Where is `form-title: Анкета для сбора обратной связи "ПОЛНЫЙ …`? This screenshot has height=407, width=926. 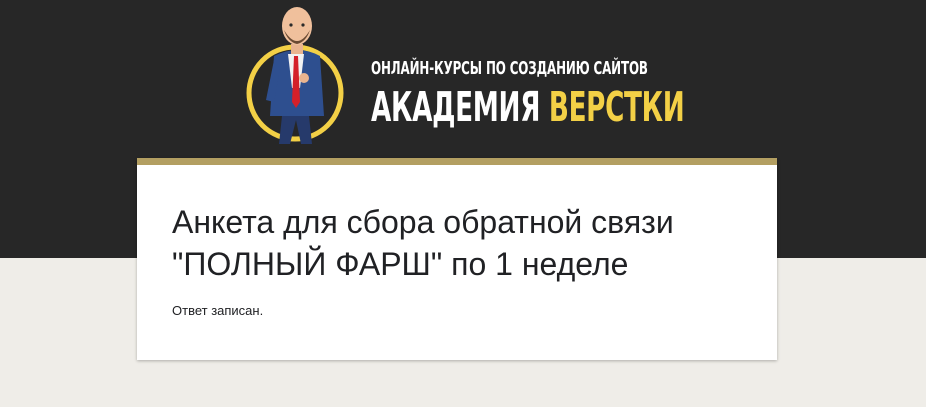
form-title: Анкета для сбора обратной связи "ПОЛНЫЙ … is located at coordinates (462, 243).